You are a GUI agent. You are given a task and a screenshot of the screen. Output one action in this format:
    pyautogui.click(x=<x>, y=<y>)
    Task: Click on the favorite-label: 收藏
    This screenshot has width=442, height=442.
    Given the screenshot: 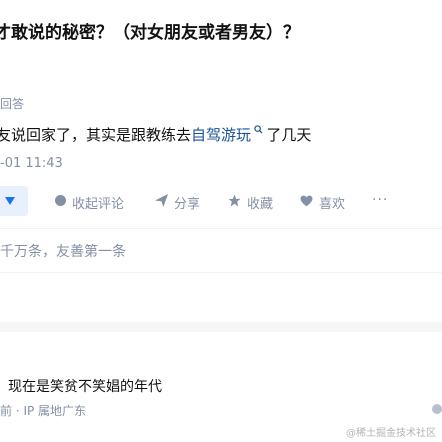 What is the action you would take?
    pyautogui.click(x=260, y=204)
    